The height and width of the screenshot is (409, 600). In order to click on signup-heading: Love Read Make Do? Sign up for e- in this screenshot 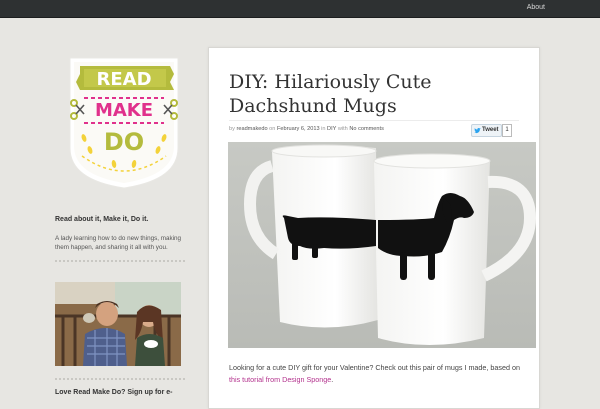, I will do `click(114, 392)`.